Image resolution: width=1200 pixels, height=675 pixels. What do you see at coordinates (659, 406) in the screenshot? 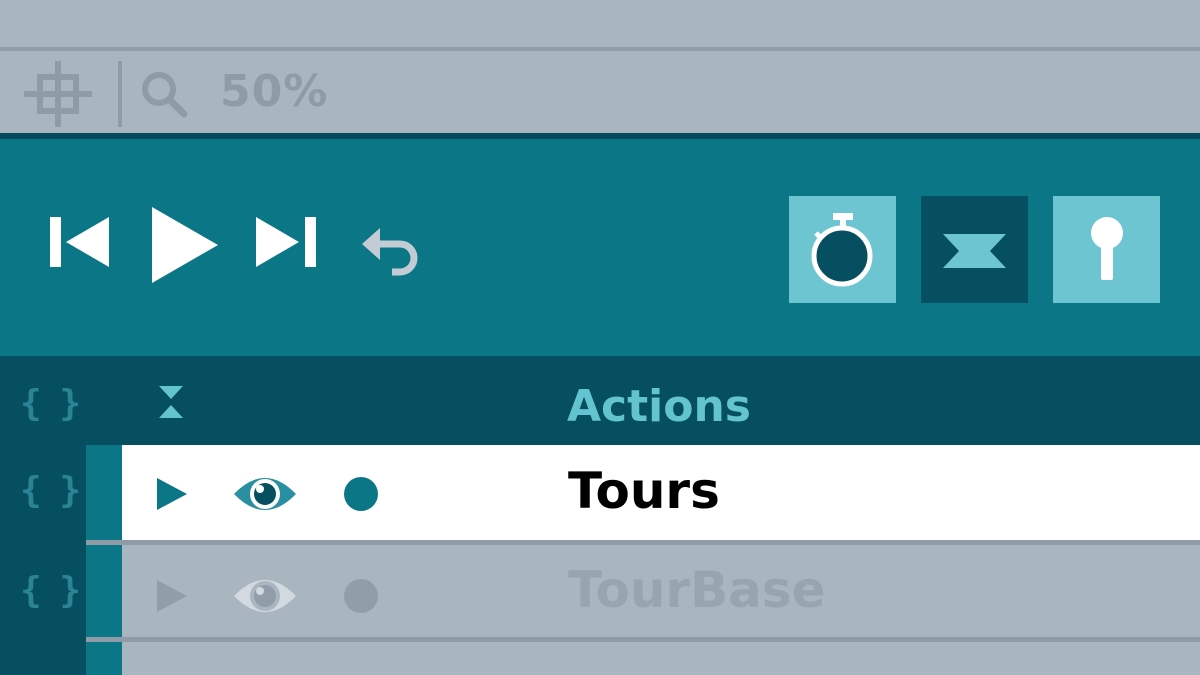
I see `column-header-actions: Actions` at bounding box center [659, 406].